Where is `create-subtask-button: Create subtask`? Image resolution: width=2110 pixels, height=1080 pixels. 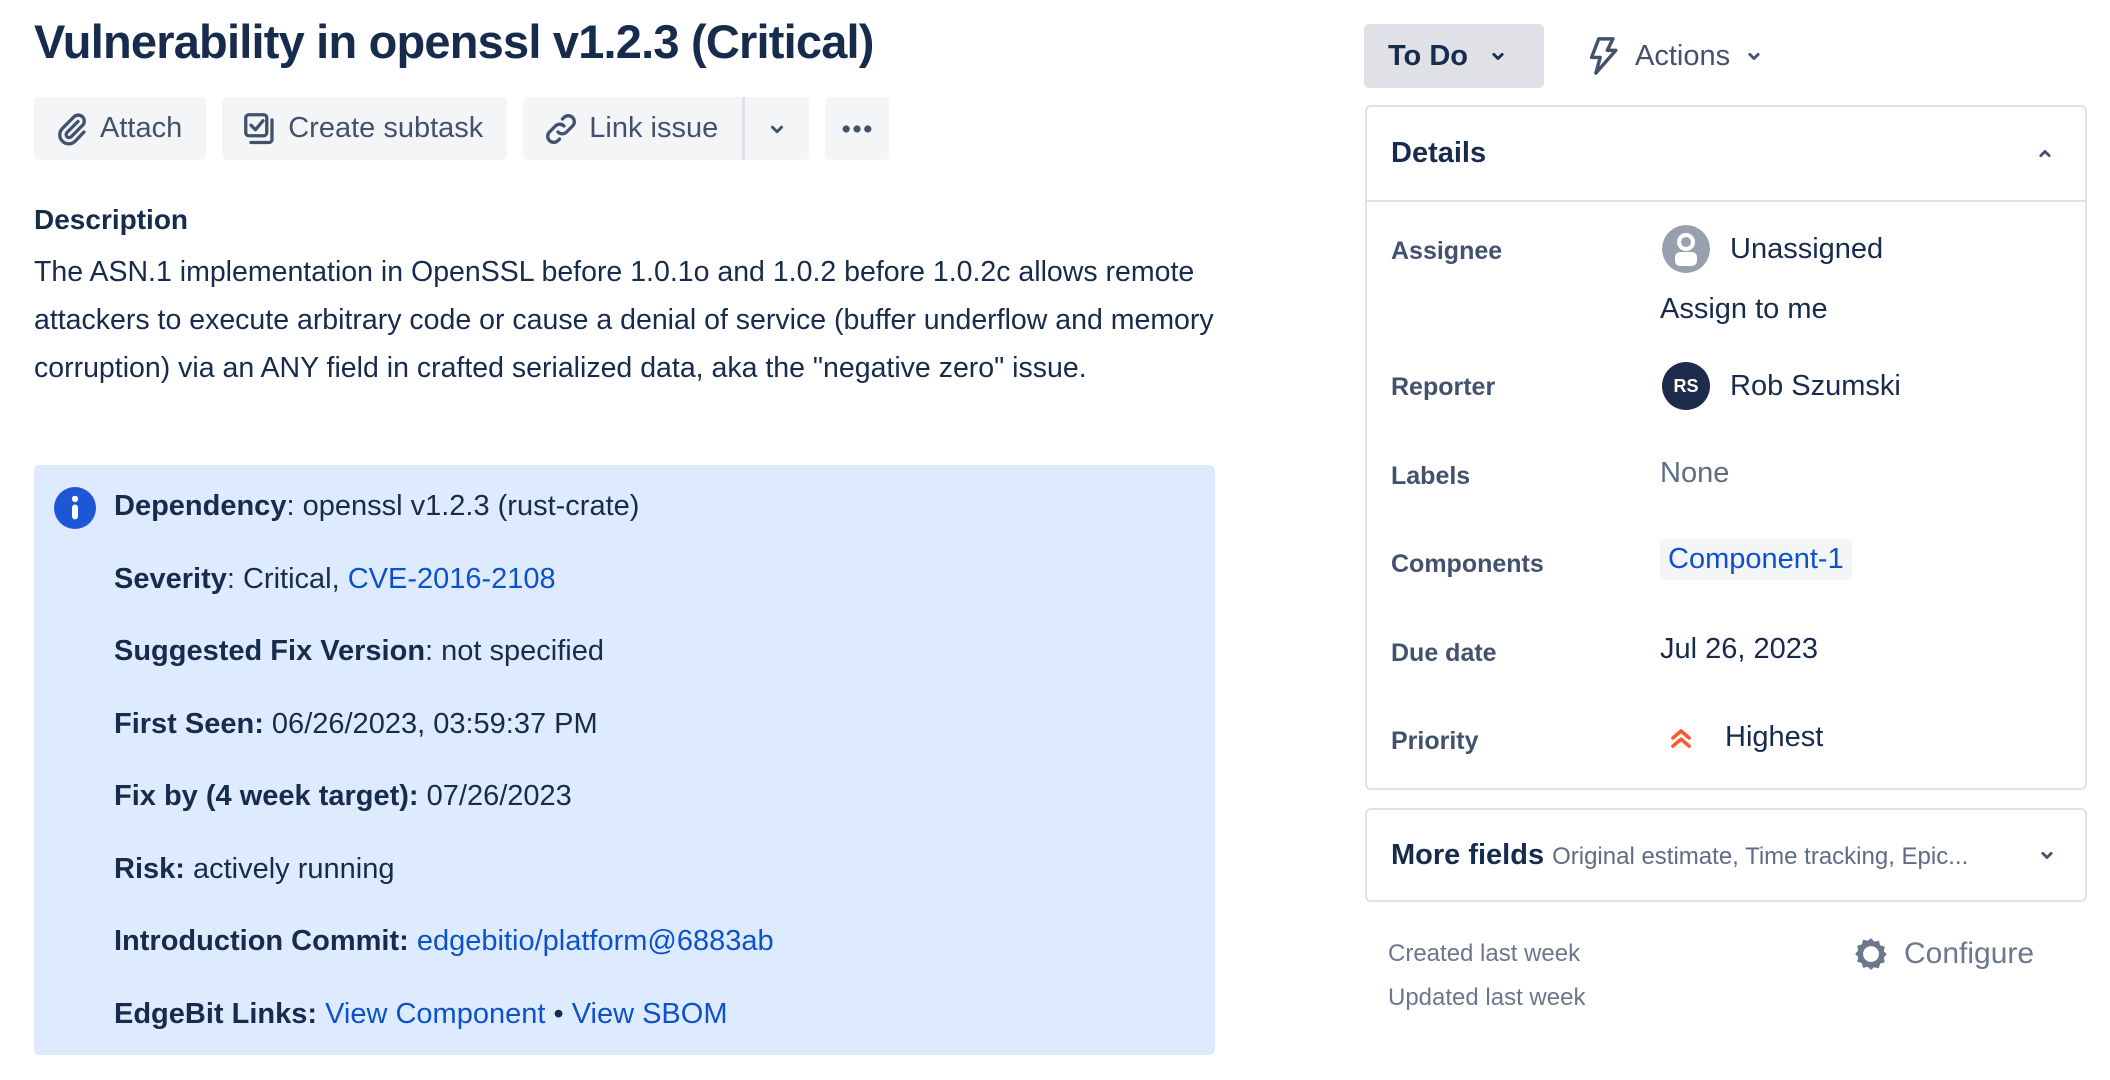 create-subtask-button: Create subtask is located at coordinates (365, 128).